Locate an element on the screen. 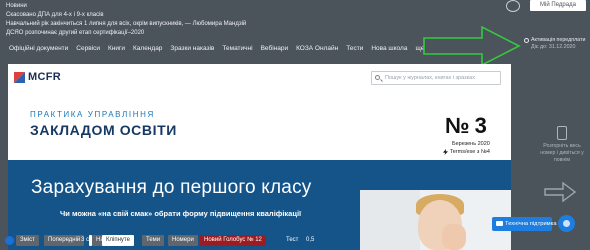 The width and height of the screenshot is (590, 250). search-input: Пошук у журналах, книгах і зразках is located at coordinates (436, 78).